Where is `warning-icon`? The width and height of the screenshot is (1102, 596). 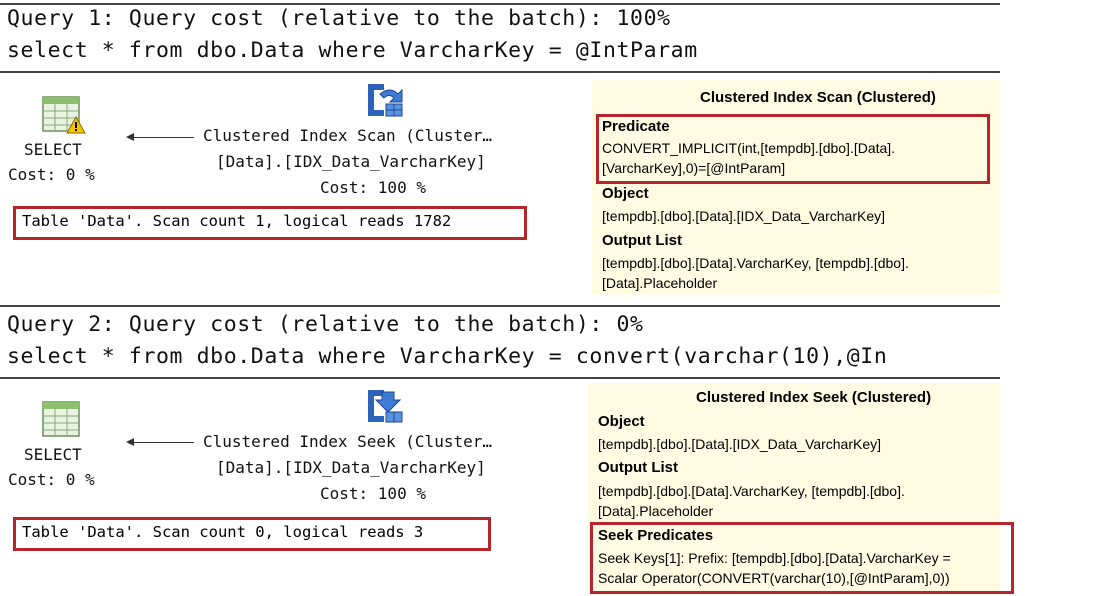
warning-icon is located at coordinates (76, 125).